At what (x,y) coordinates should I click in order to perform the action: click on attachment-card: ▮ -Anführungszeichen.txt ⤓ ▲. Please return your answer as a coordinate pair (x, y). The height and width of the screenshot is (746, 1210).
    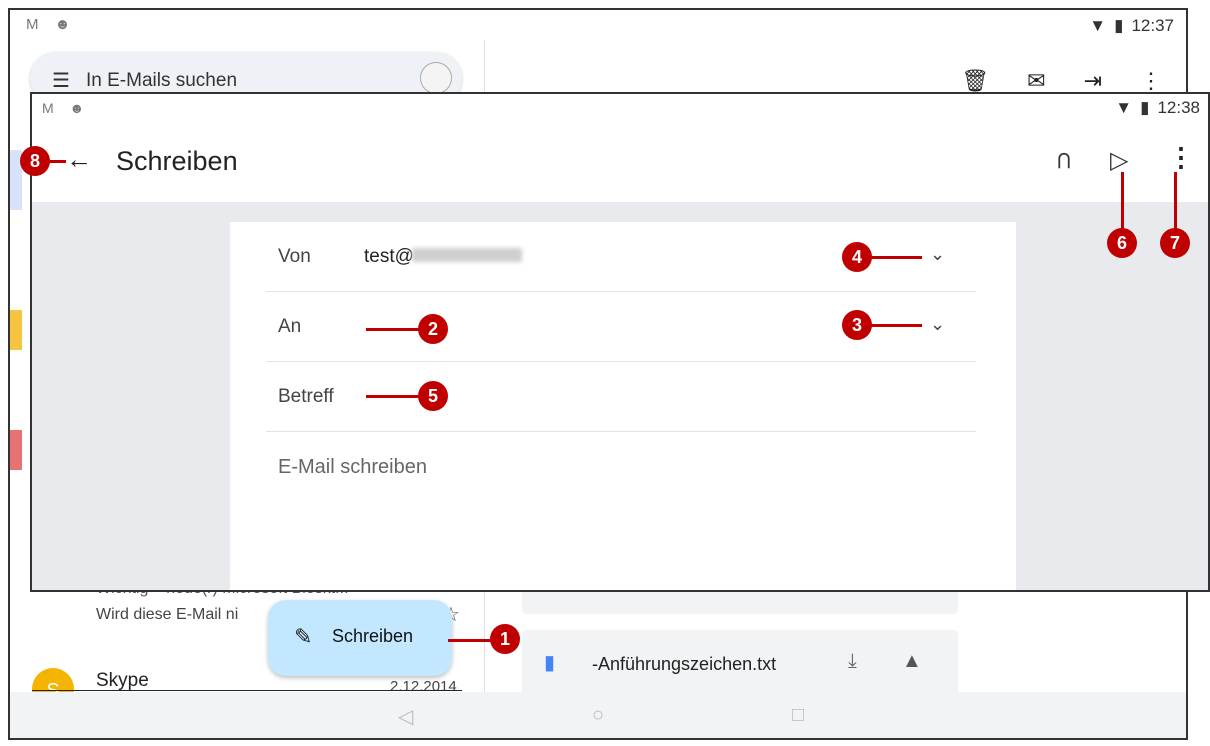
    Looking at the image, I should click on (740, 665).